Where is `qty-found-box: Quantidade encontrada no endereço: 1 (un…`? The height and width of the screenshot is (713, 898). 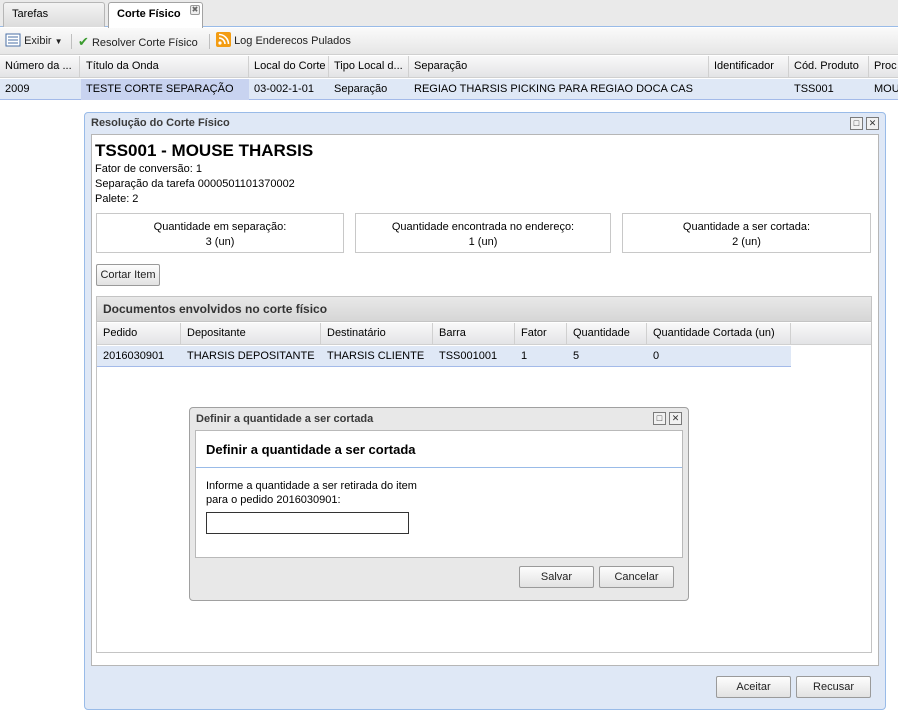
qty-found-box: Quantidade encontrada no endereço: 1 (un… is located at coordinates (483, 233).